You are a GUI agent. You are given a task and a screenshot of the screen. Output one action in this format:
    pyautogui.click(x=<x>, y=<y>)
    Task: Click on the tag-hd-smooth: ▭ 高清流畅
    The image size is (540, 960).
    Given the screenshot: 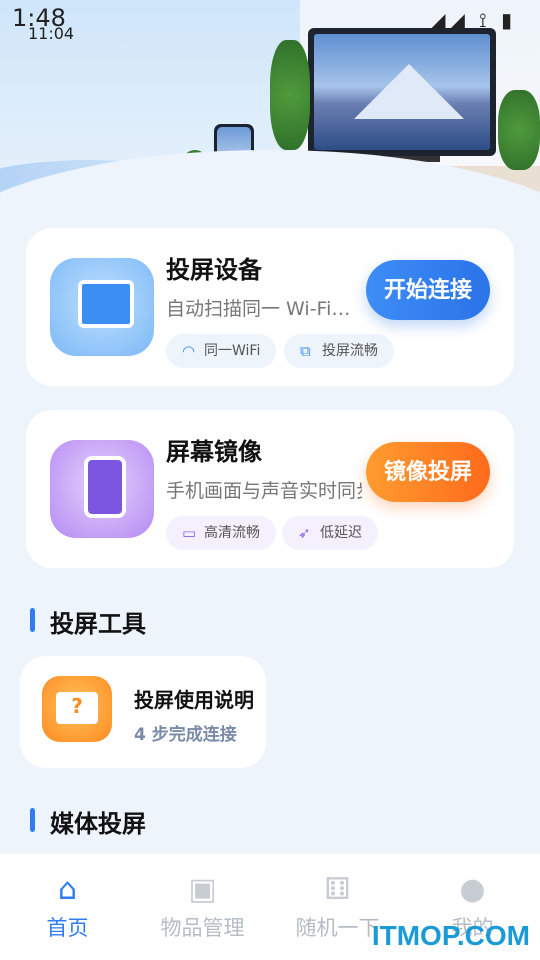 What is the action you would take?
    pyautogui.click(x=221, y=533)
    